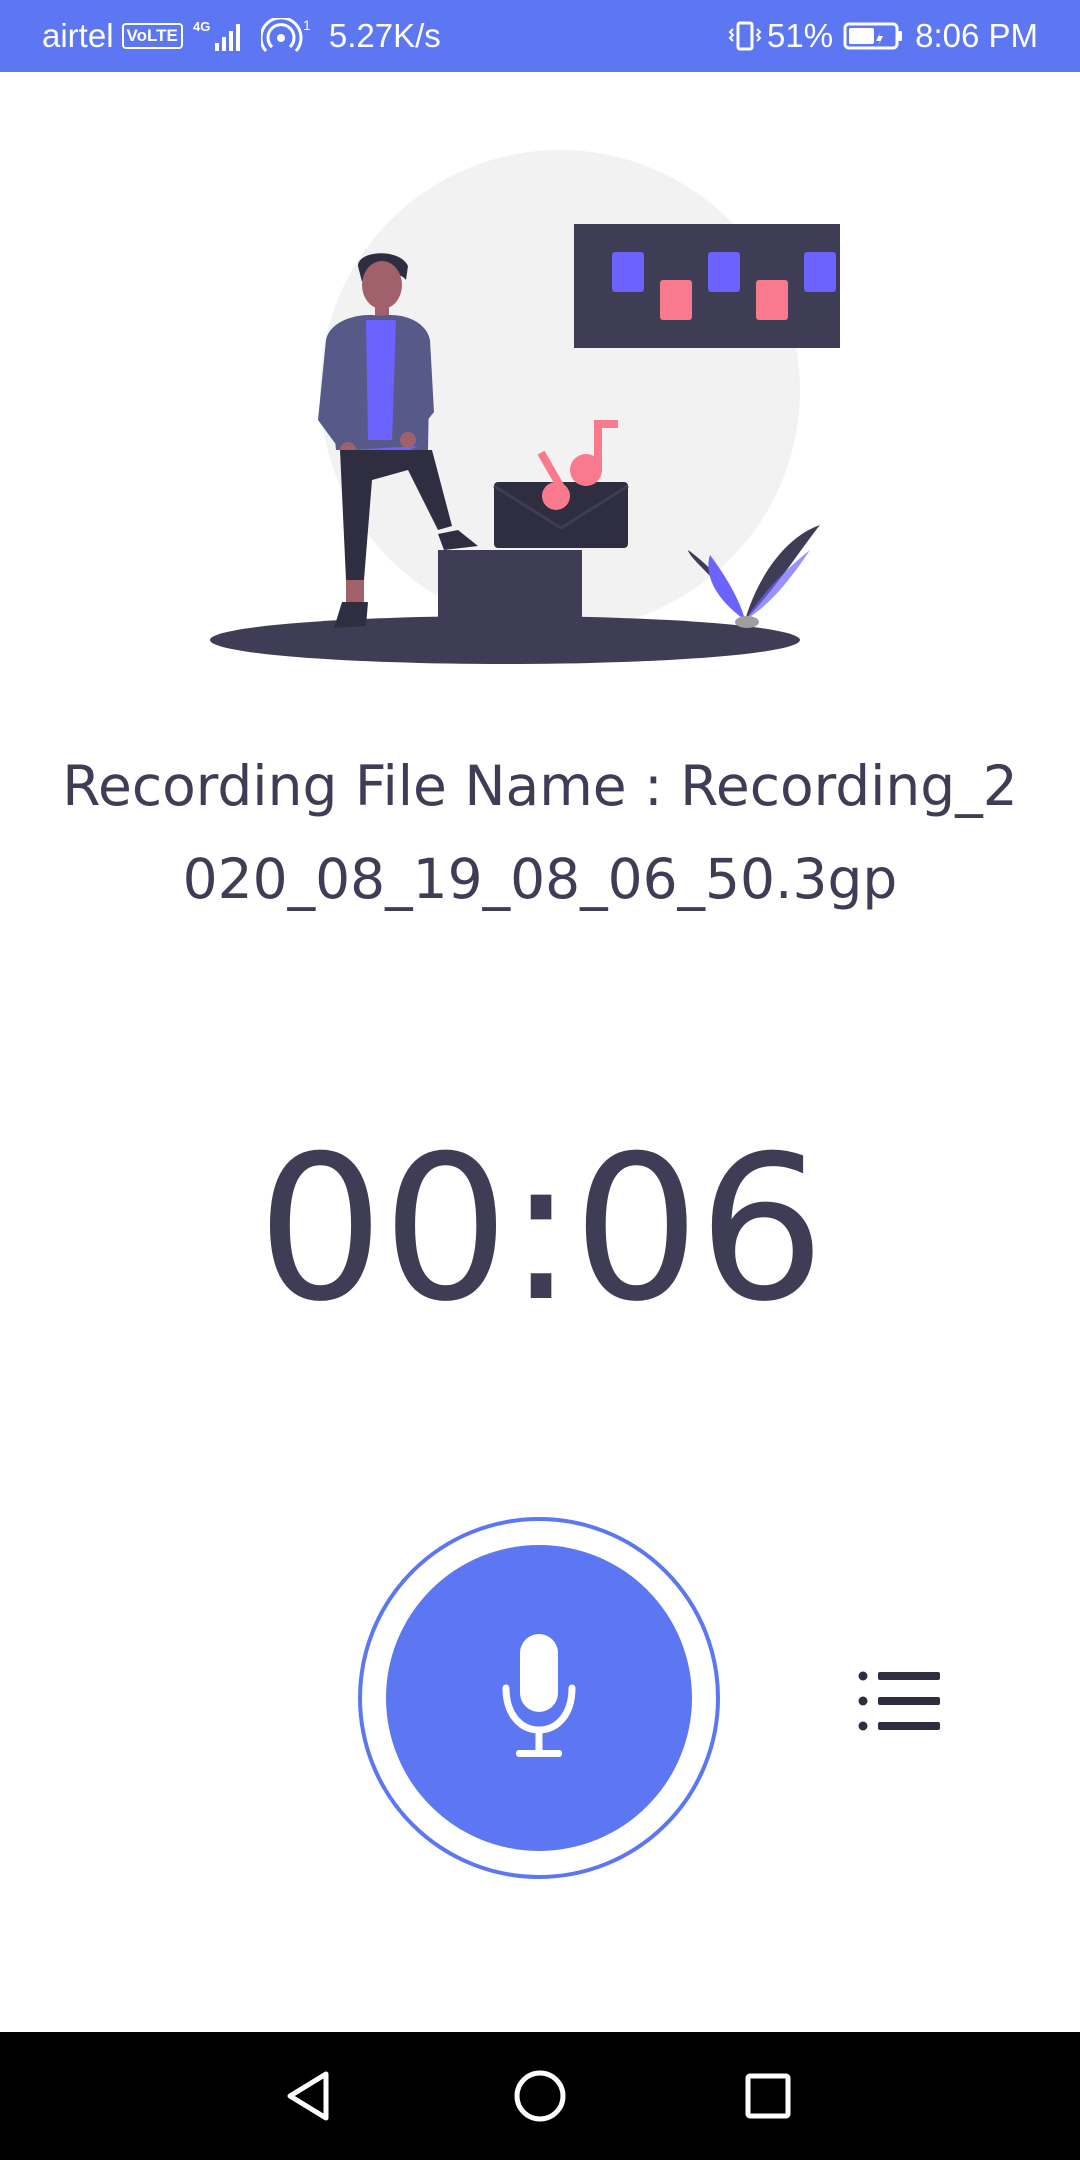 This screenshot has height=2160, width=1080. I want to click on square-recents-icon, so click(768, 2104).